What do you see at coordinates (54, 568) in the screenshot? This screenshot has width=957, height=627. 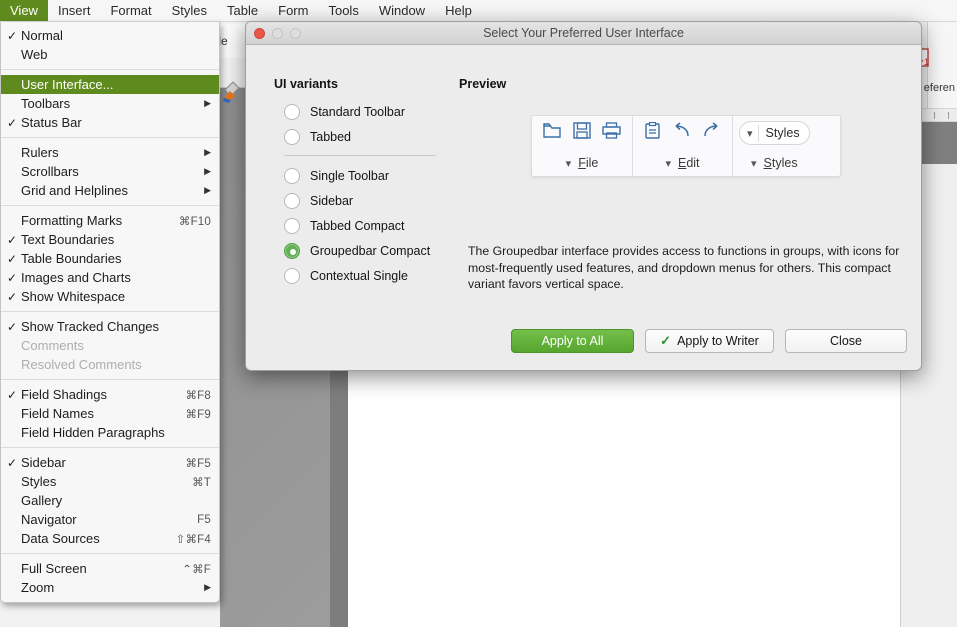 I see `menu-item-label: Full Screen` at bounding box center [54, 568].